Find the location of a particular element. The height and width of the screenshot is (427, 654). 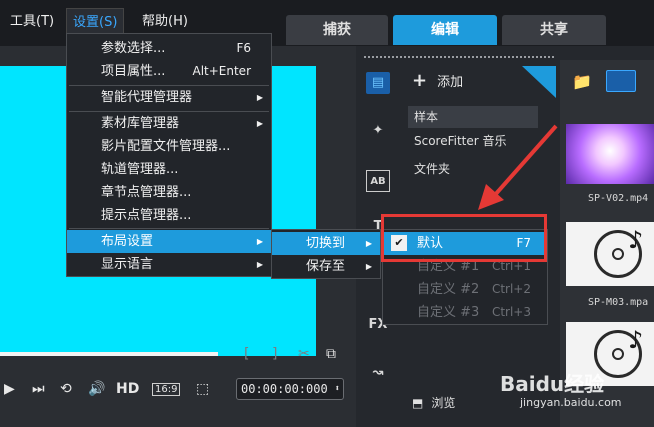

menu-help: 帮助(H) is located at coordinates (165, 22).